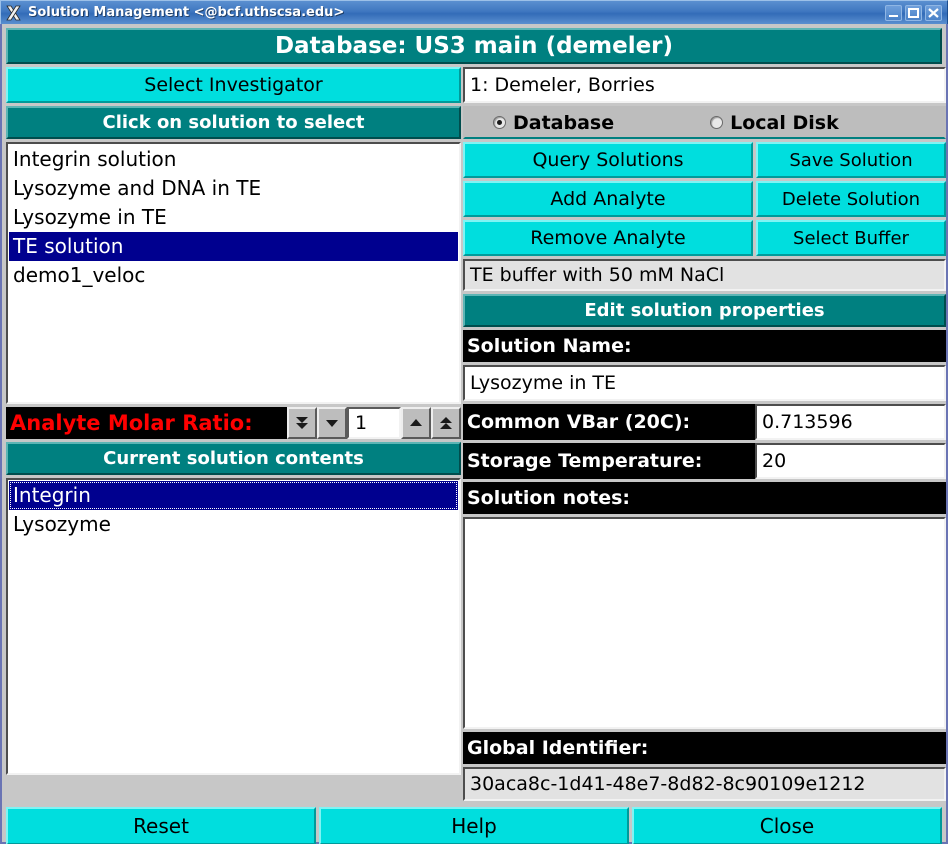 This screenshot has height=844, width=948. What do you see at coordinates (851, 160) in the screenshot?
I see `save-solution-button: Save Solution` at bounding box center [851, 160].